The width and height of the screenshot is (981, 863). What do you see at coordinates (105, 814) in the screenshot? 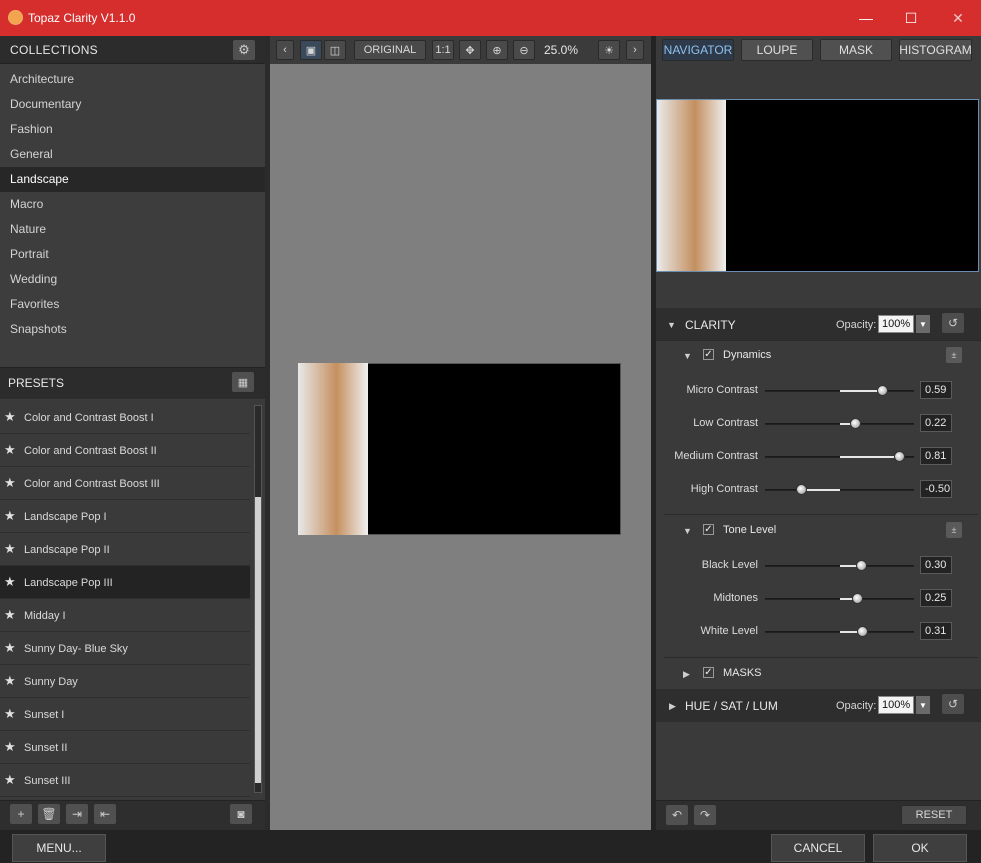
I see `export-icon: ⇤` at bounding box center [105, 814].